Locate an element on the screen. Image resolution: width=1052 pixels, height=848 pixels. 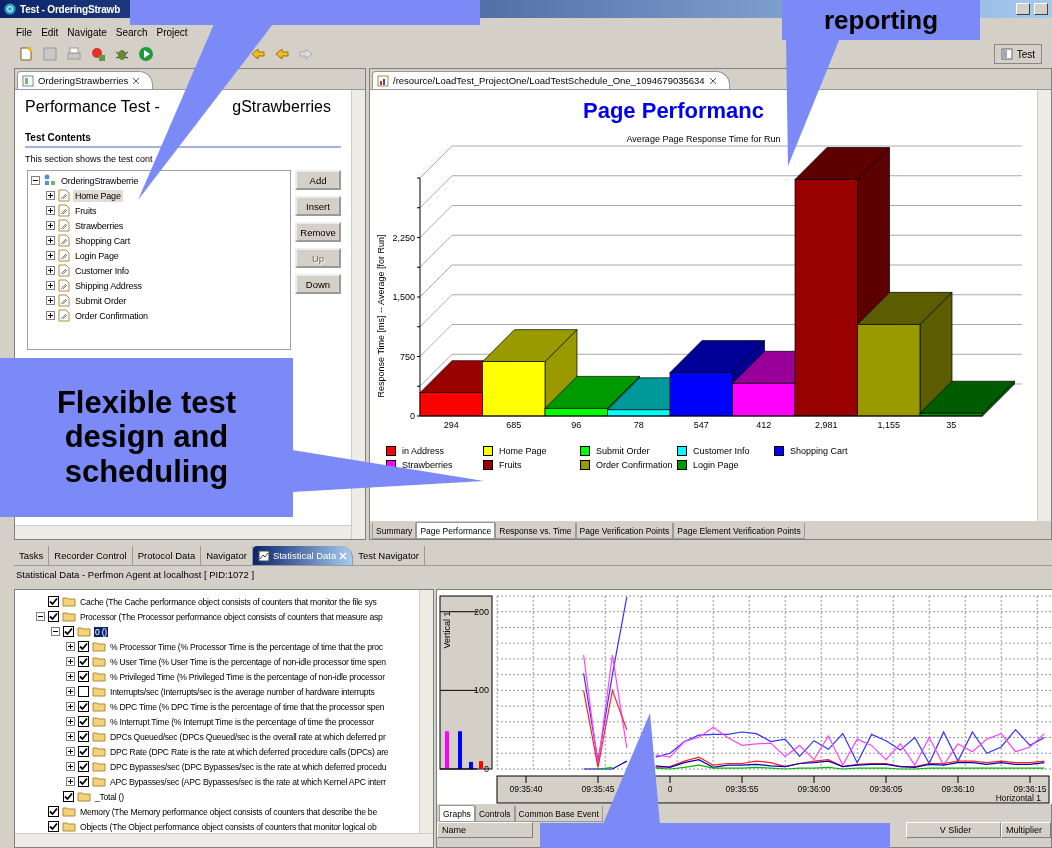
tree-item: Objects (The Object performance object consists of counters that monitor logical ob is located at coordinates (228, 826).